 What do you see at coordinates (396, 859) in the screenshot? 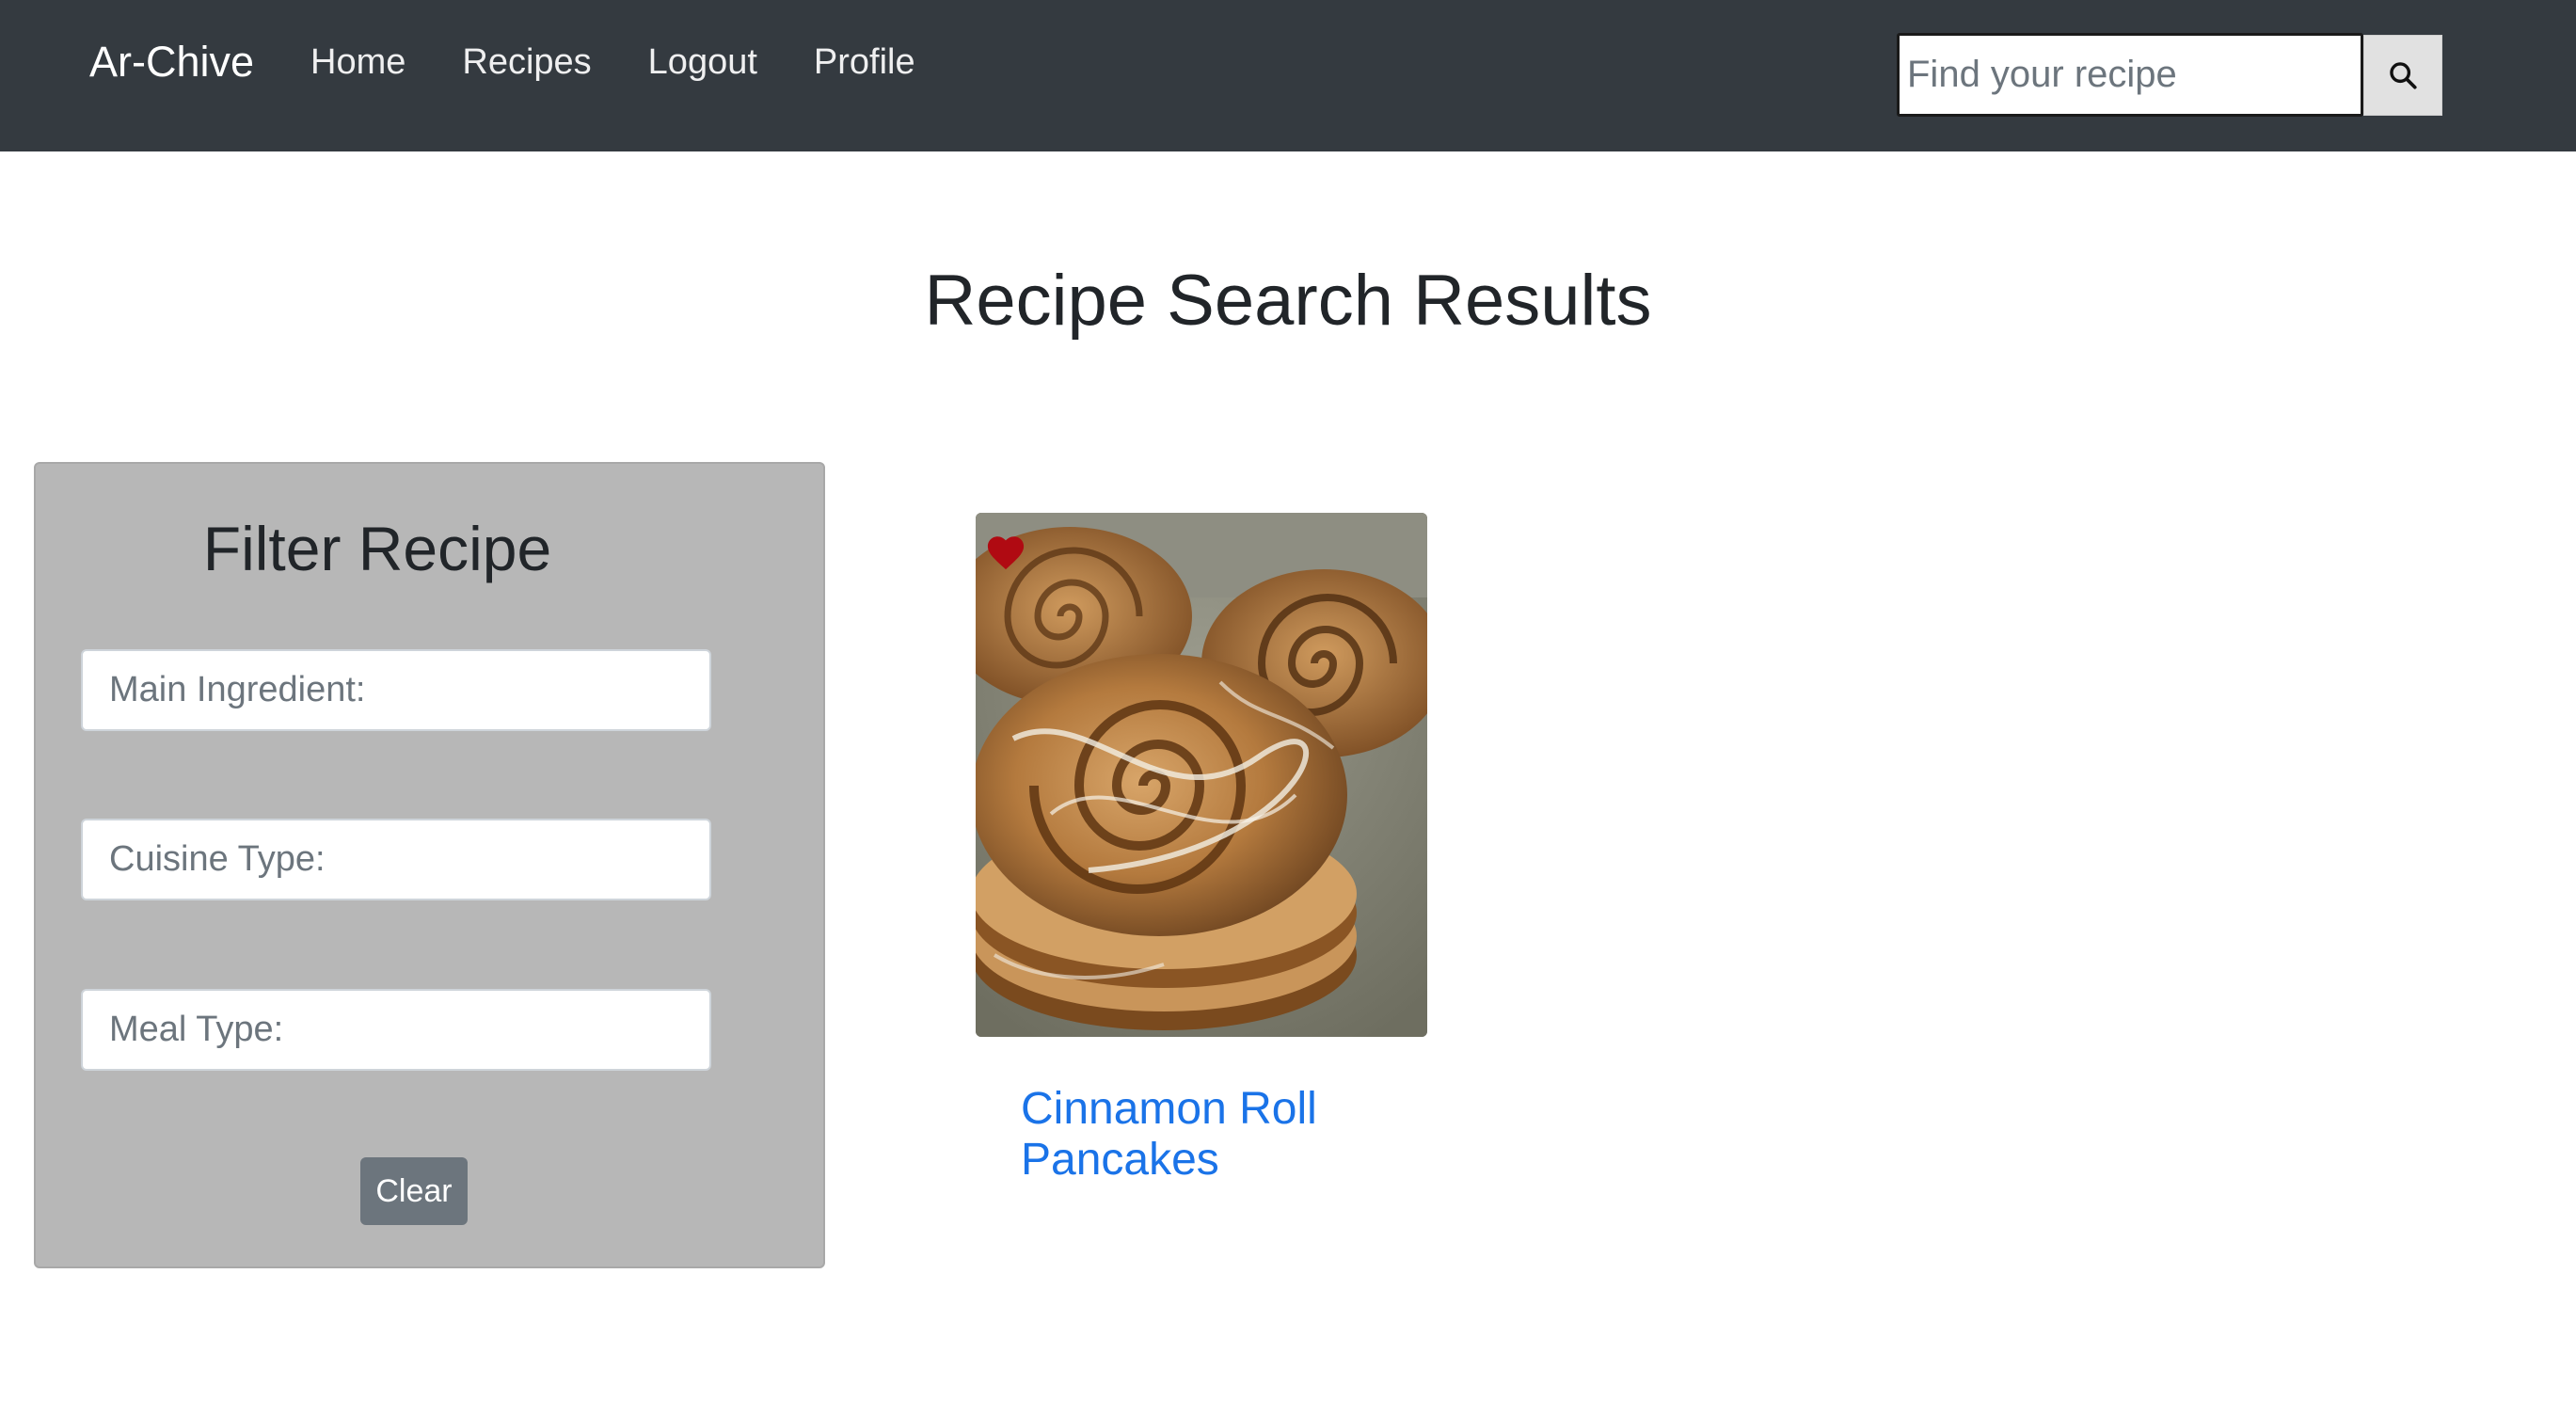
I see `cuisine-type-field` at bounding box center [396, 859].